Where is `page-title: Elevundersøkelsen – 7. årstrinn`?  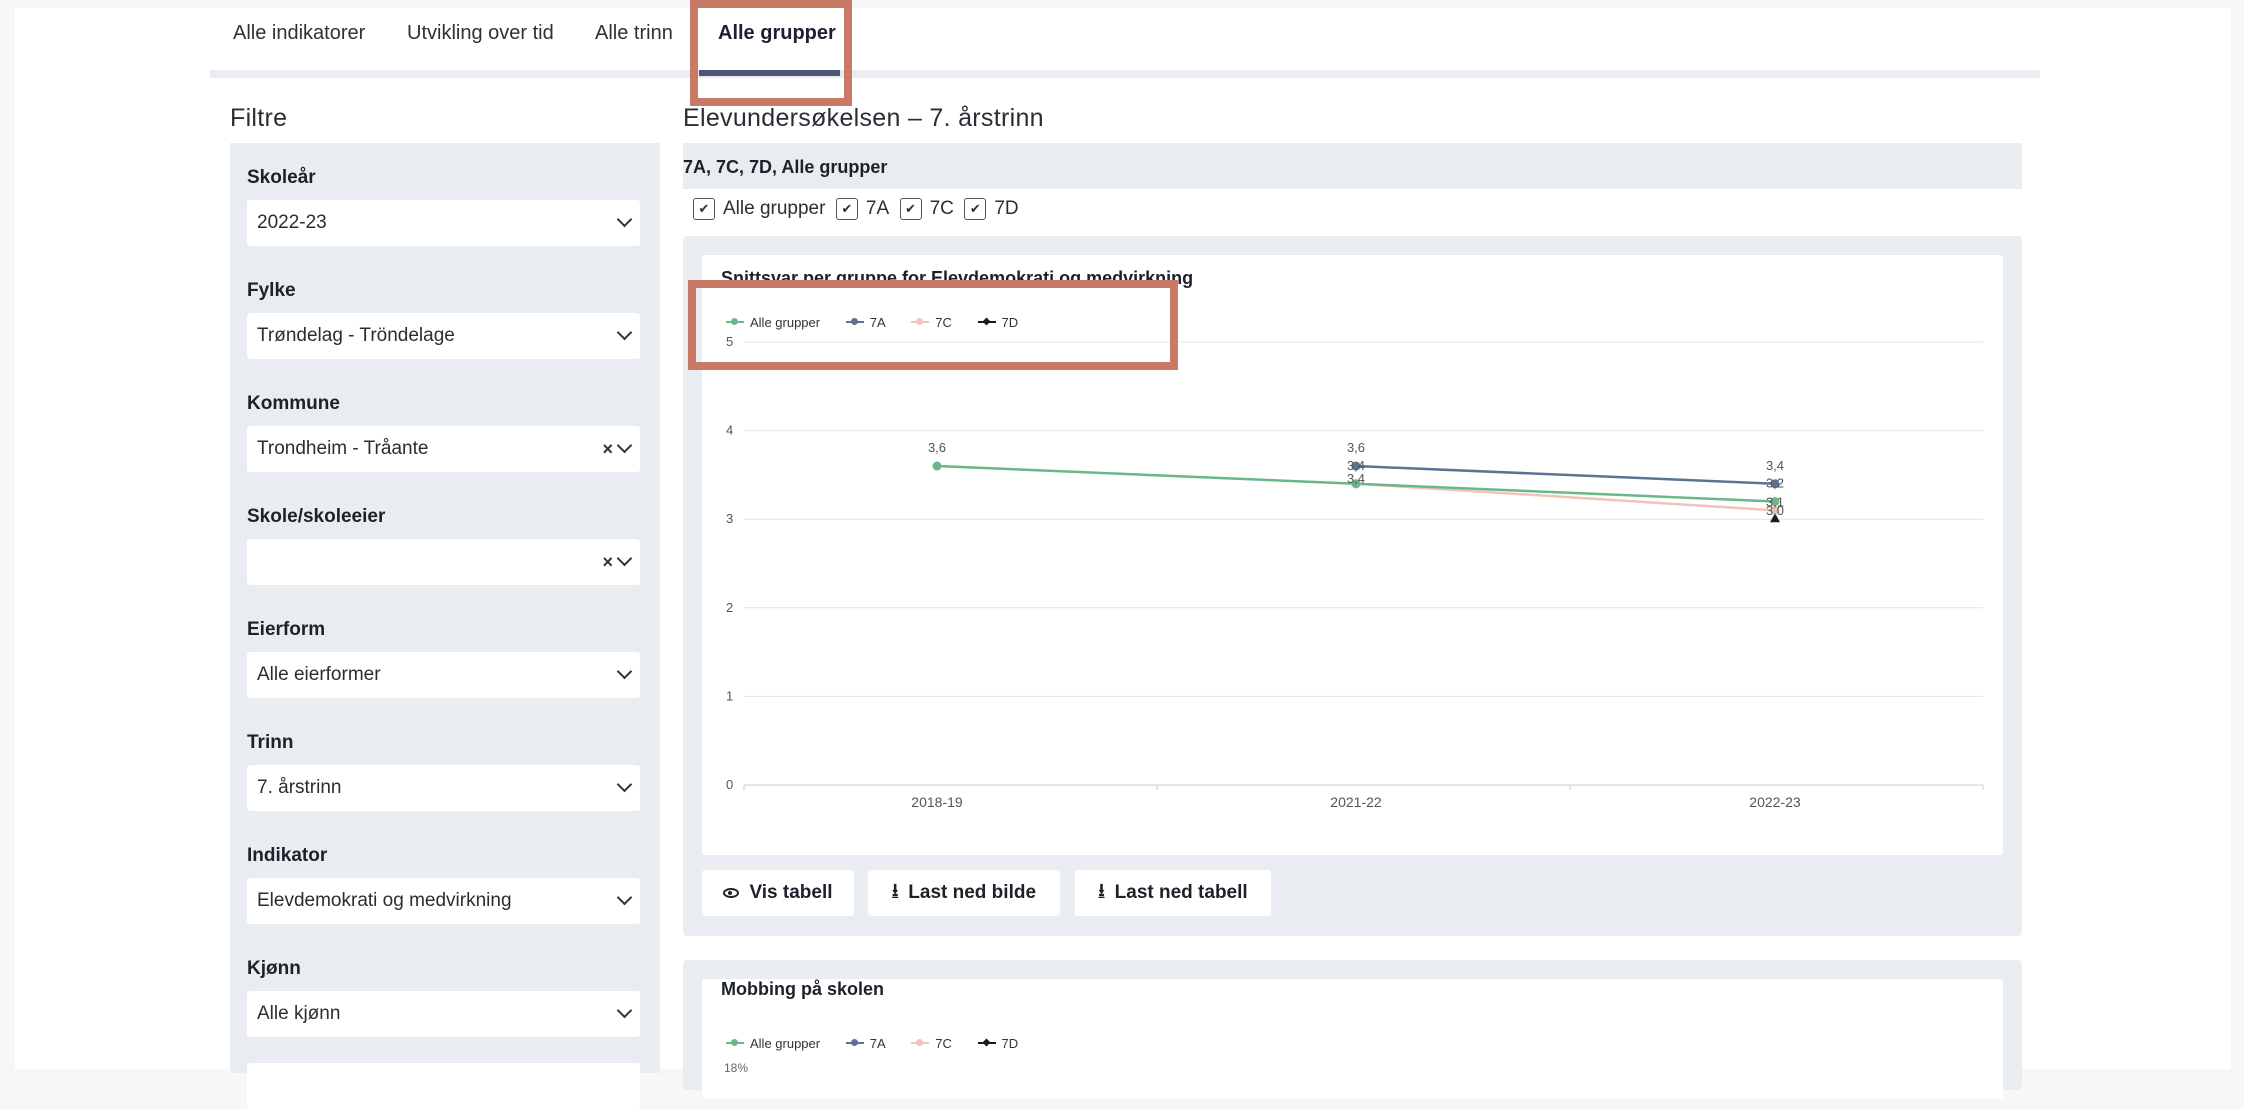
page-title: Elevundersøkelsen – 7. årstrinn is located at coordinates (863, 118).